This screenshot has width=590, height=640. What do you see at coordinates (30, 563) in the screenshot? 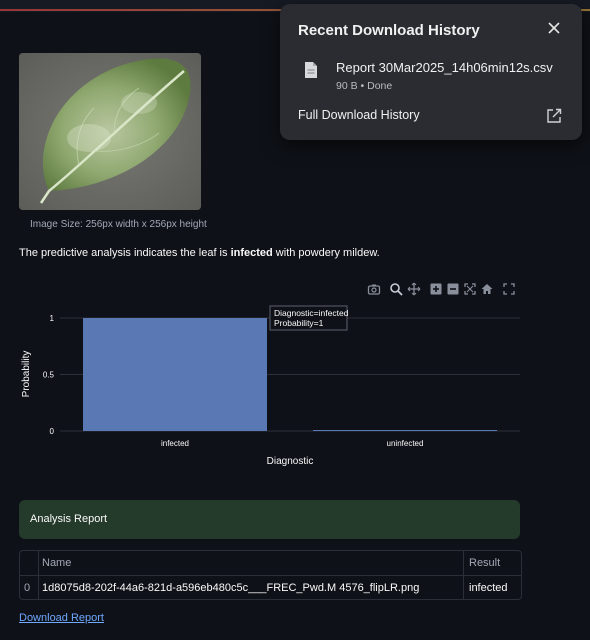
I see `header-index` at bounding box center [30, 563].